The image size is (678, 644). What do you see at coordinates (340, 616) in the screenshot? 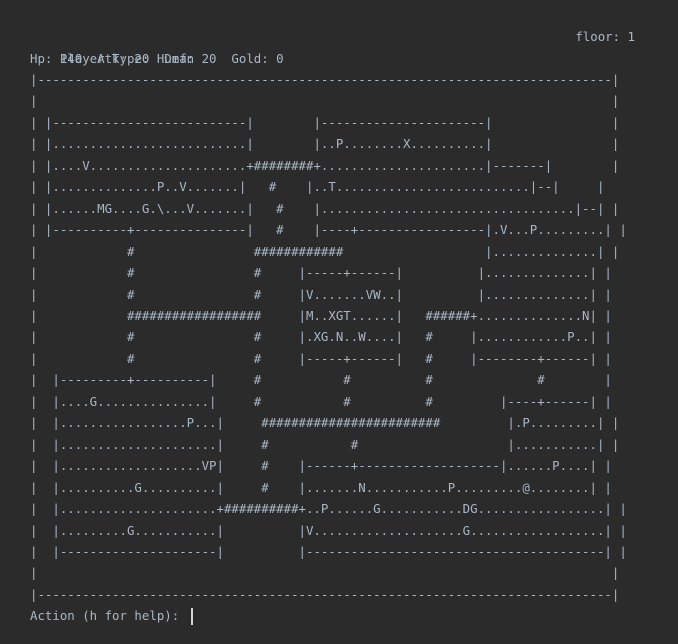
I see `command-prompt: Action (h for help):` at bounding box center [340, 616].